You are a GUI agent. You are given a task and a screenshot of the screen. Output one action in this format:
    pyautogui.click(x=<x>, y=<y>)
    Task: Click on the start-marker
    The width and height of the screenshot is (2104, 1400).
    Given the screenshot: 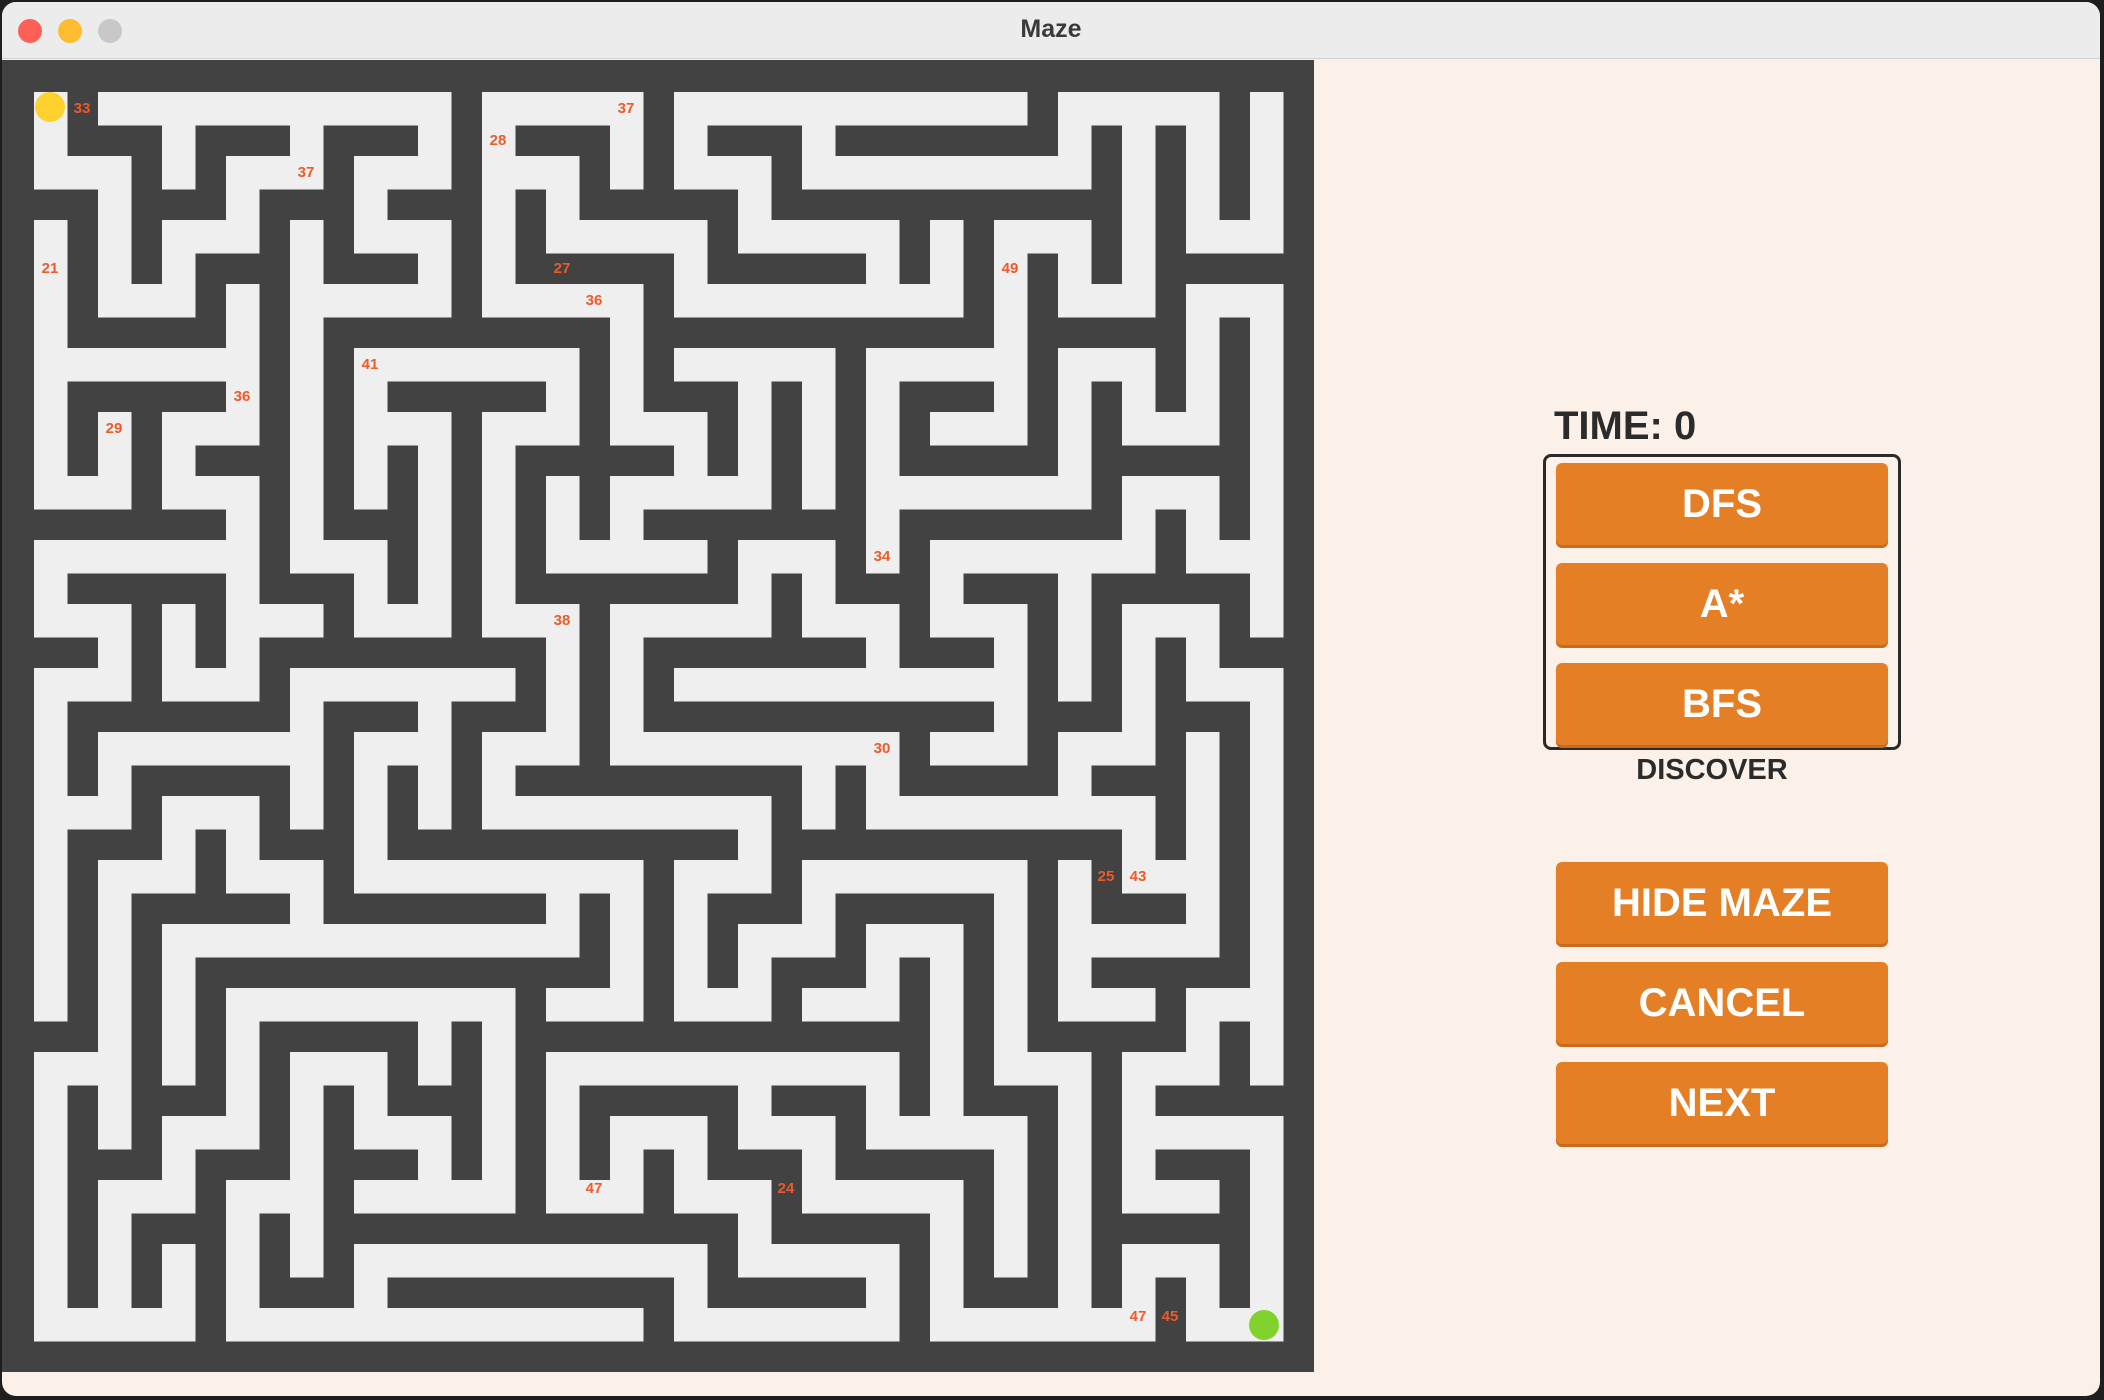 What is the action you would take?
    pyautogui.click(x=50, y=107)
    